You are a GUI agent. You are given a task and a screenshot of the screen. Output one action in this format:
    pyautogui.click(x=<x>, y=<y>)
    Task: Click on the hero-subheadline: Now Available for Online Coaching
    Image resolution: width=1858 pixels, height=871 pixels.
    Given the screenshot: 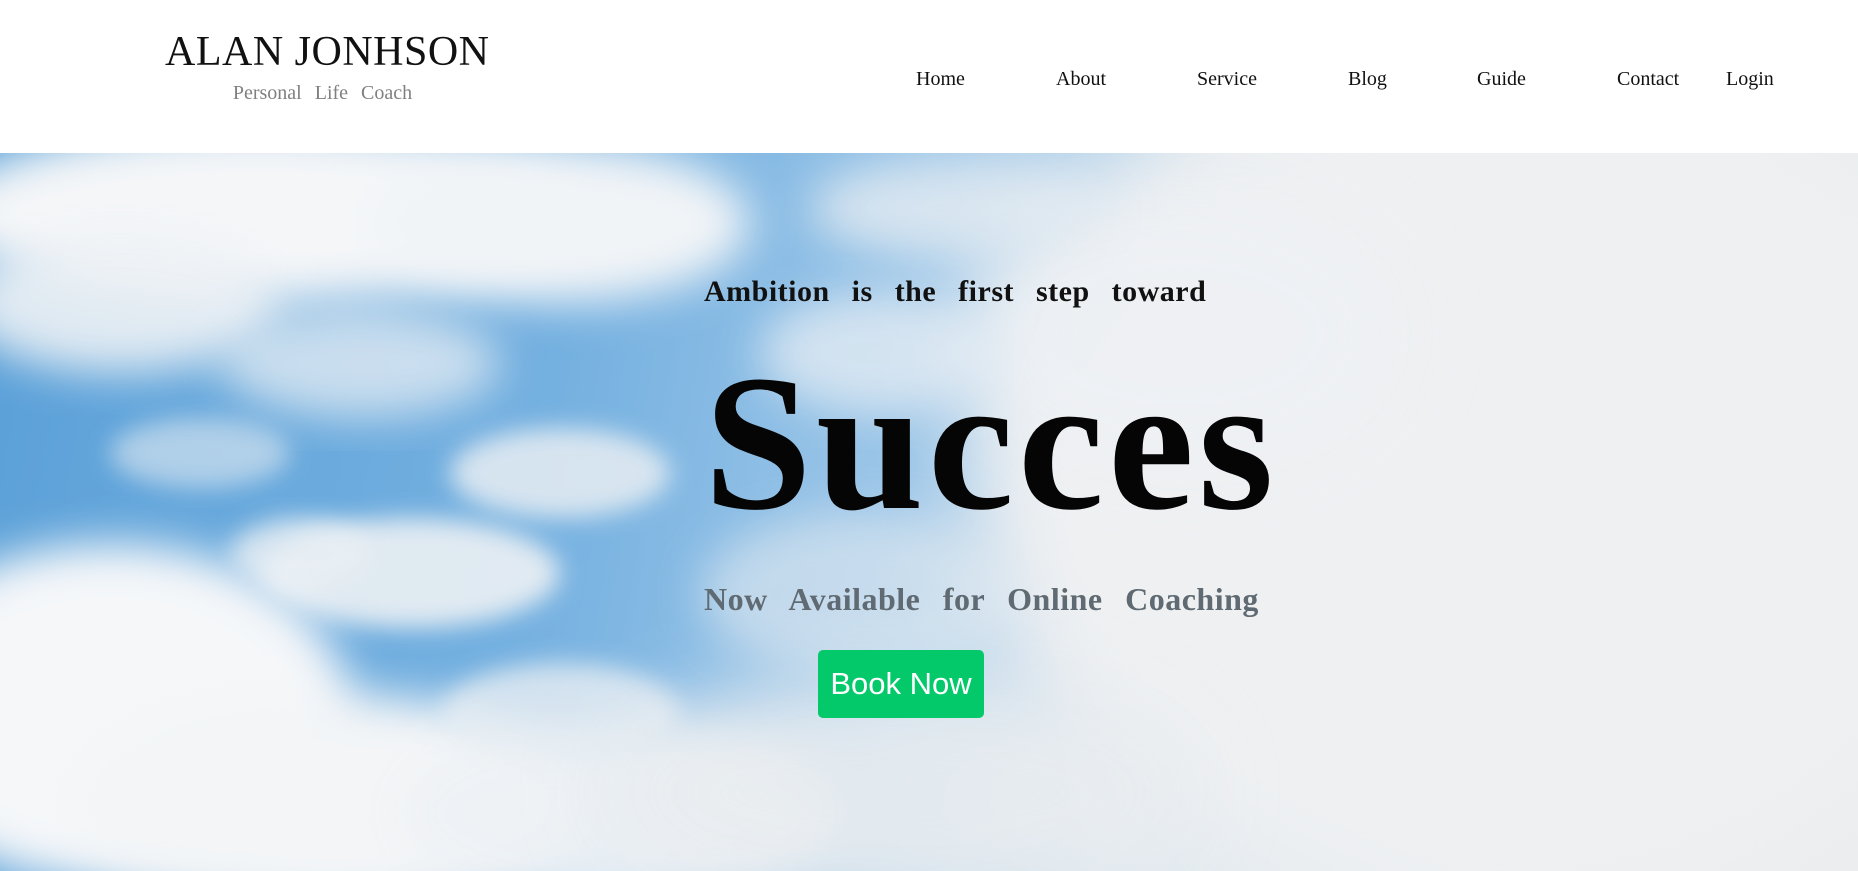 What is the action you would take?
    pyautogui.click(x=981, y=599)
    